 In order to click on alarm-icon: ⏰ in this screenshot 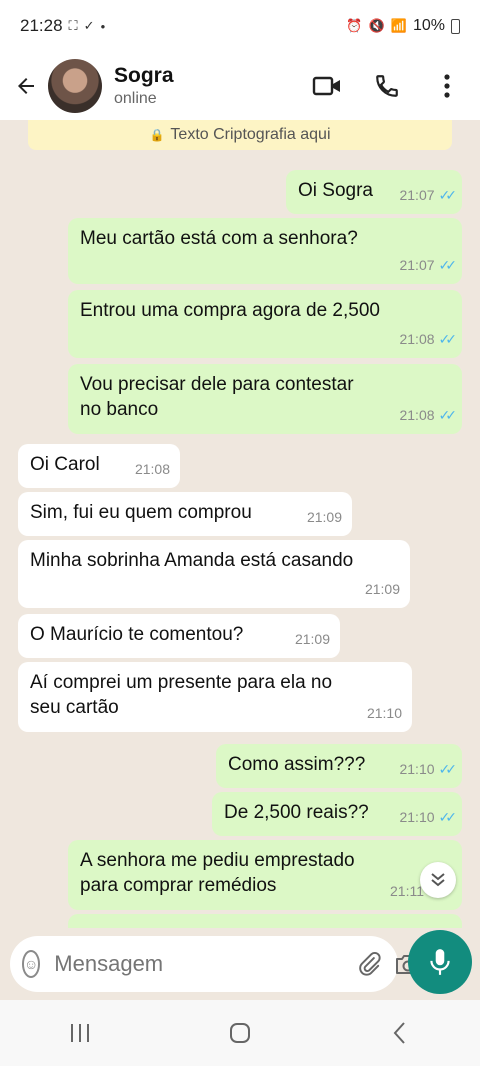, I will do `click(354, 25)`.